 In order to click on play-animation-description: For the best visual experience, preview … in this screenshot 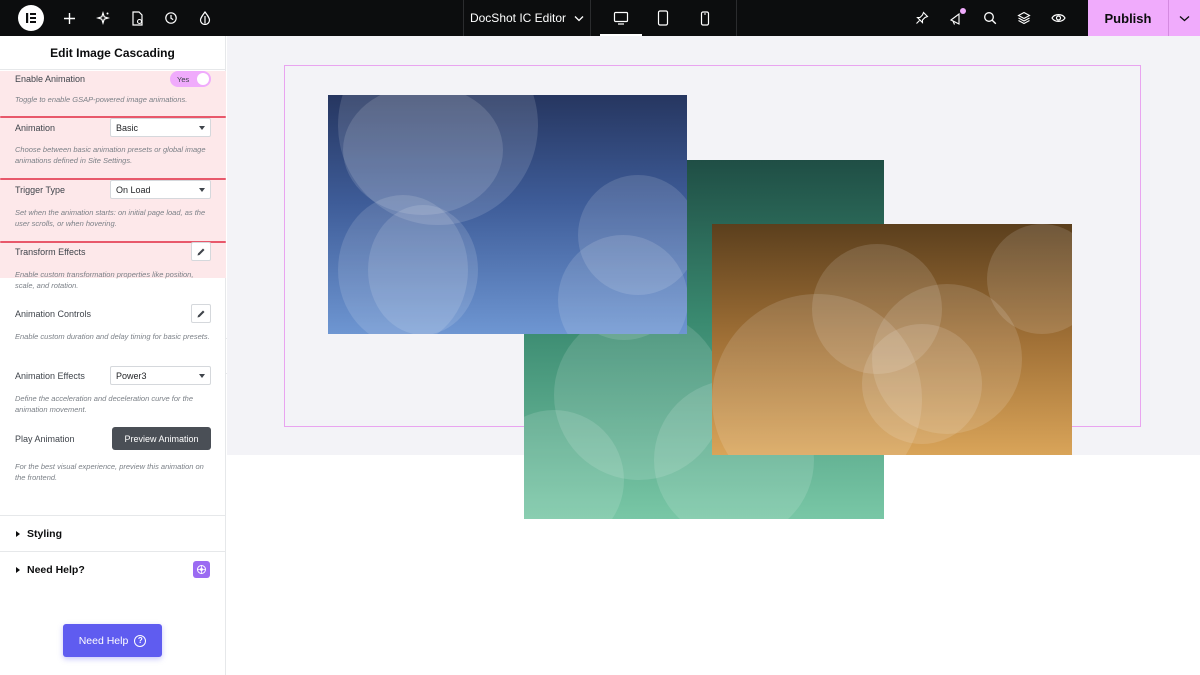, I will do `click(109, 472)`.